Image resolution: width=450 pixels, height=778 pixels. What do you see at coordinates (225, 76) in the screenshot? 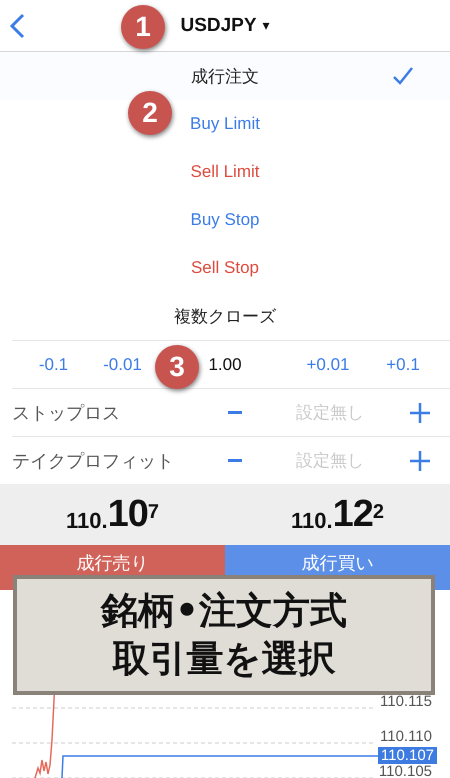
I see `order-type-option: 成行注文` at bounding box center [225, 76].